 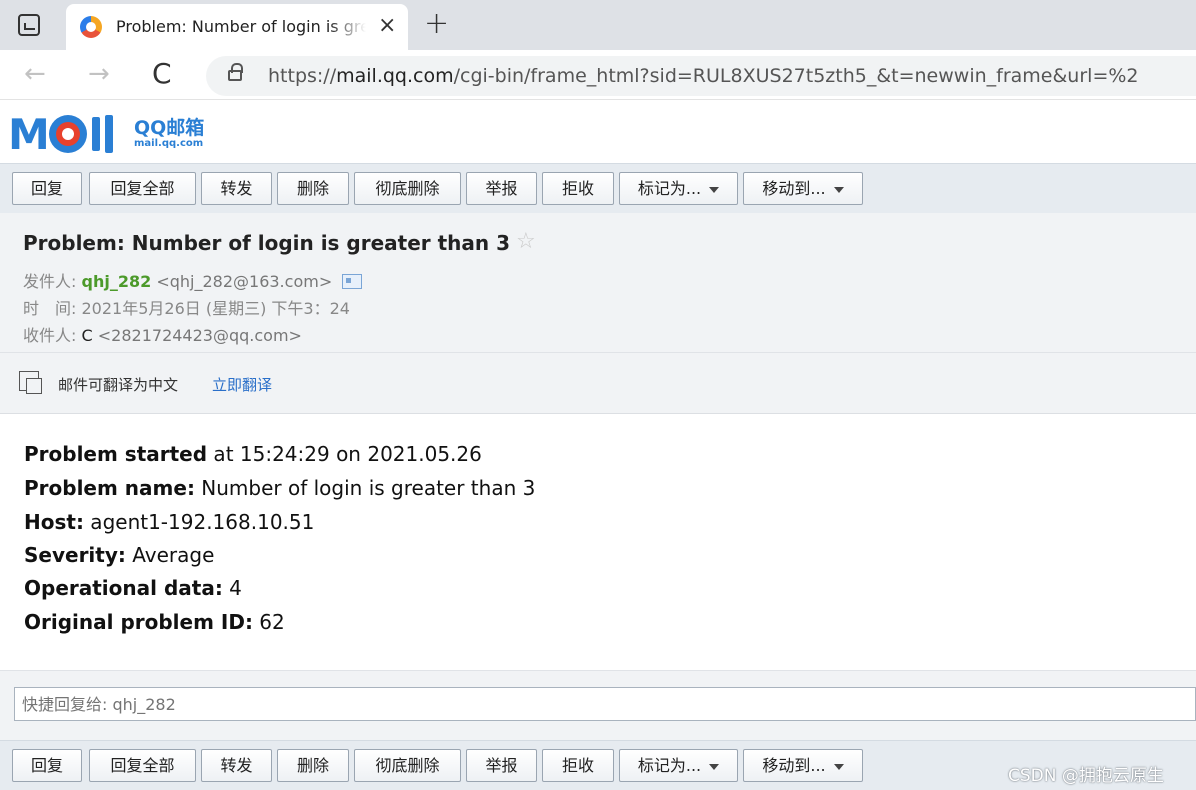 What do you see at coordinates (54, 522) in the screenshot?
I see `body-key: Host:` at bounding box center [54, 522].